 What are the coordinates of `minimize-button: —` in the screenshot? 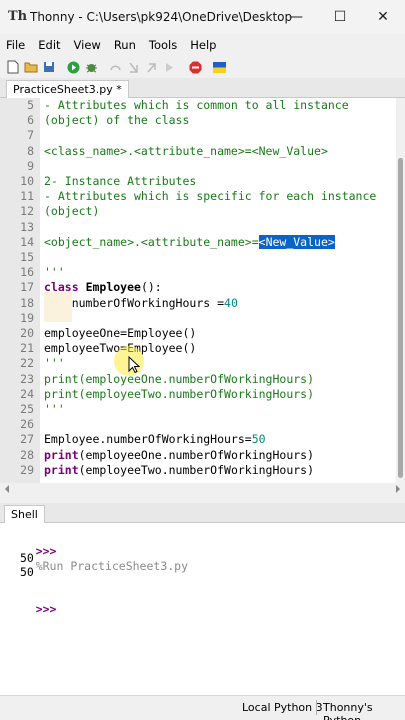 It's located at (296, 17).